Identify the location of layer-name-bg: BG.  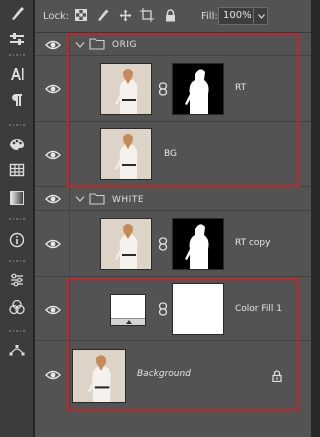
(170, 154).